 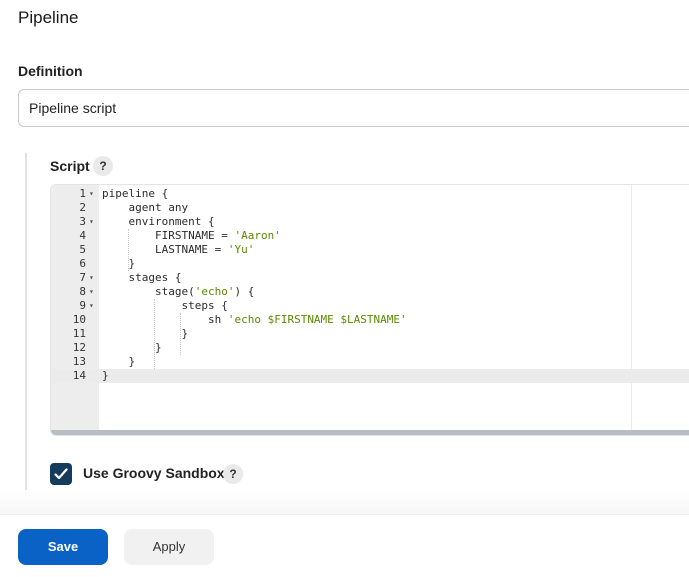 What do you see at coordinates (178, 291) in the screenshot?
I see `code-text: stage('echo') {` at bounding box center [178, 291].